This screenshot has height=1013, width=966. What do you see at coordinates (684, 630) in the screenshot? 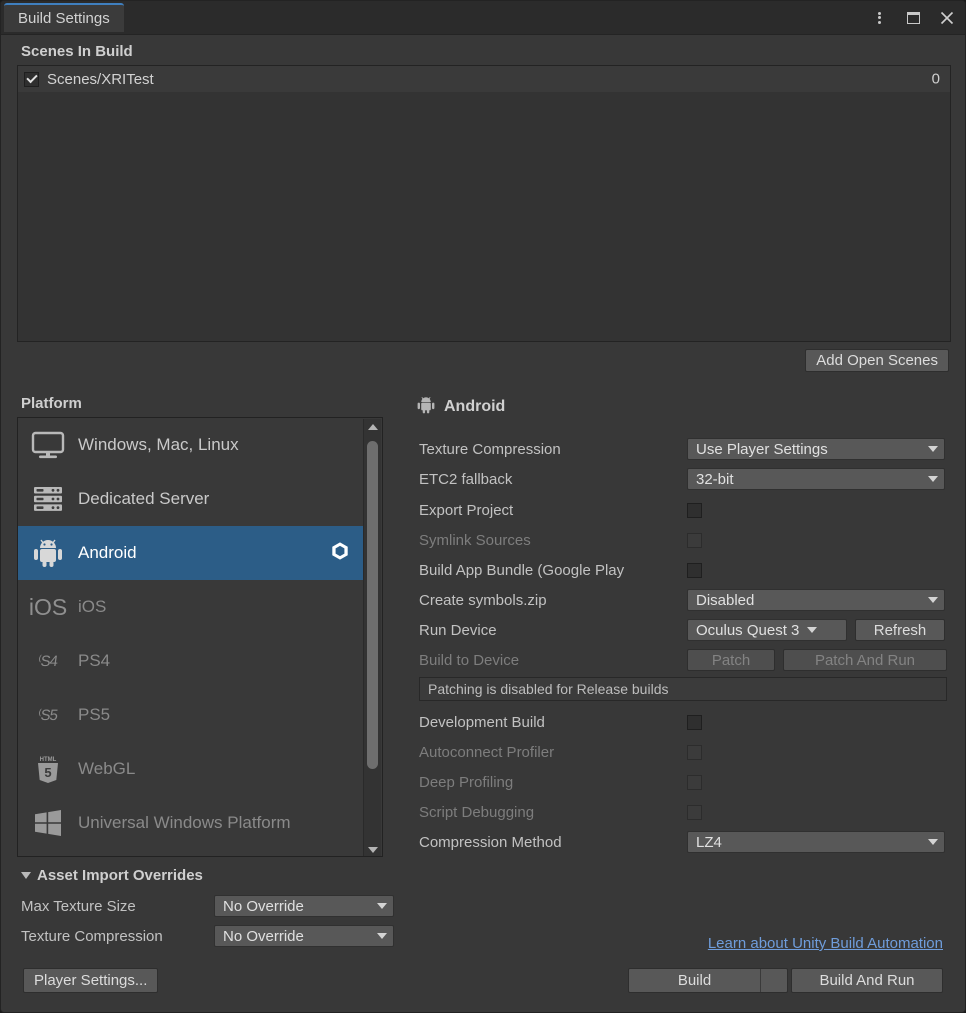
I see `row-run-device: Run Device Oculus Quest 3 Refresh` at bounding box center [684, 630].